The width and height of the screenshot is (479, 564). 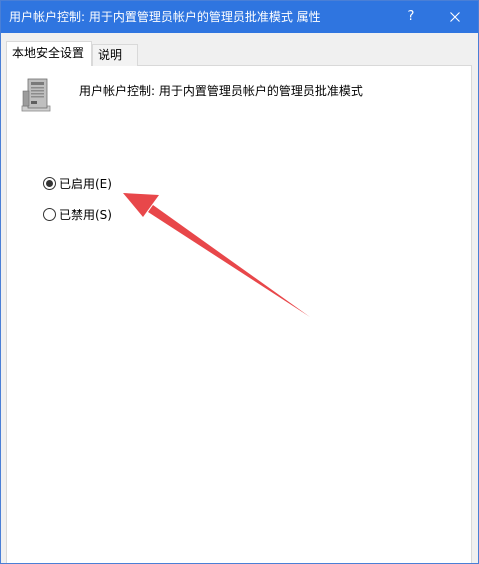 I want to click on enabled-option: 已启用(E), so click(x=77, y=183).